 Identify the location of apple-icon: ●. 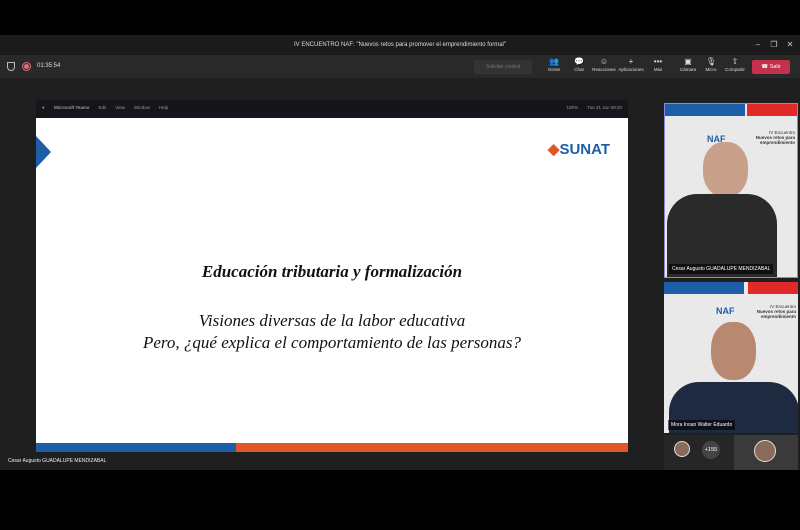
(43, 107).